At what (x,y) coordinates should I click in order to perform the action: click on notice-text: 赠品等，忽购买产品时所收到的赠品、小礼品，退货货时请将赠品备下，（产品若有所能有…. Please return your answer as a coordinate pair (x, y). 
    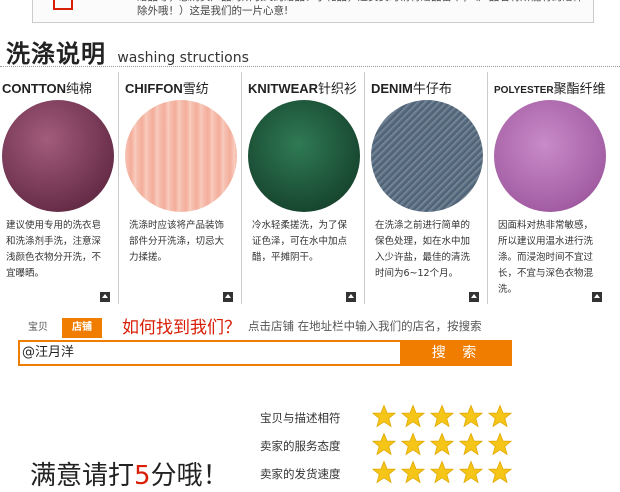
    Looking at the image, I should click on (360, 8).